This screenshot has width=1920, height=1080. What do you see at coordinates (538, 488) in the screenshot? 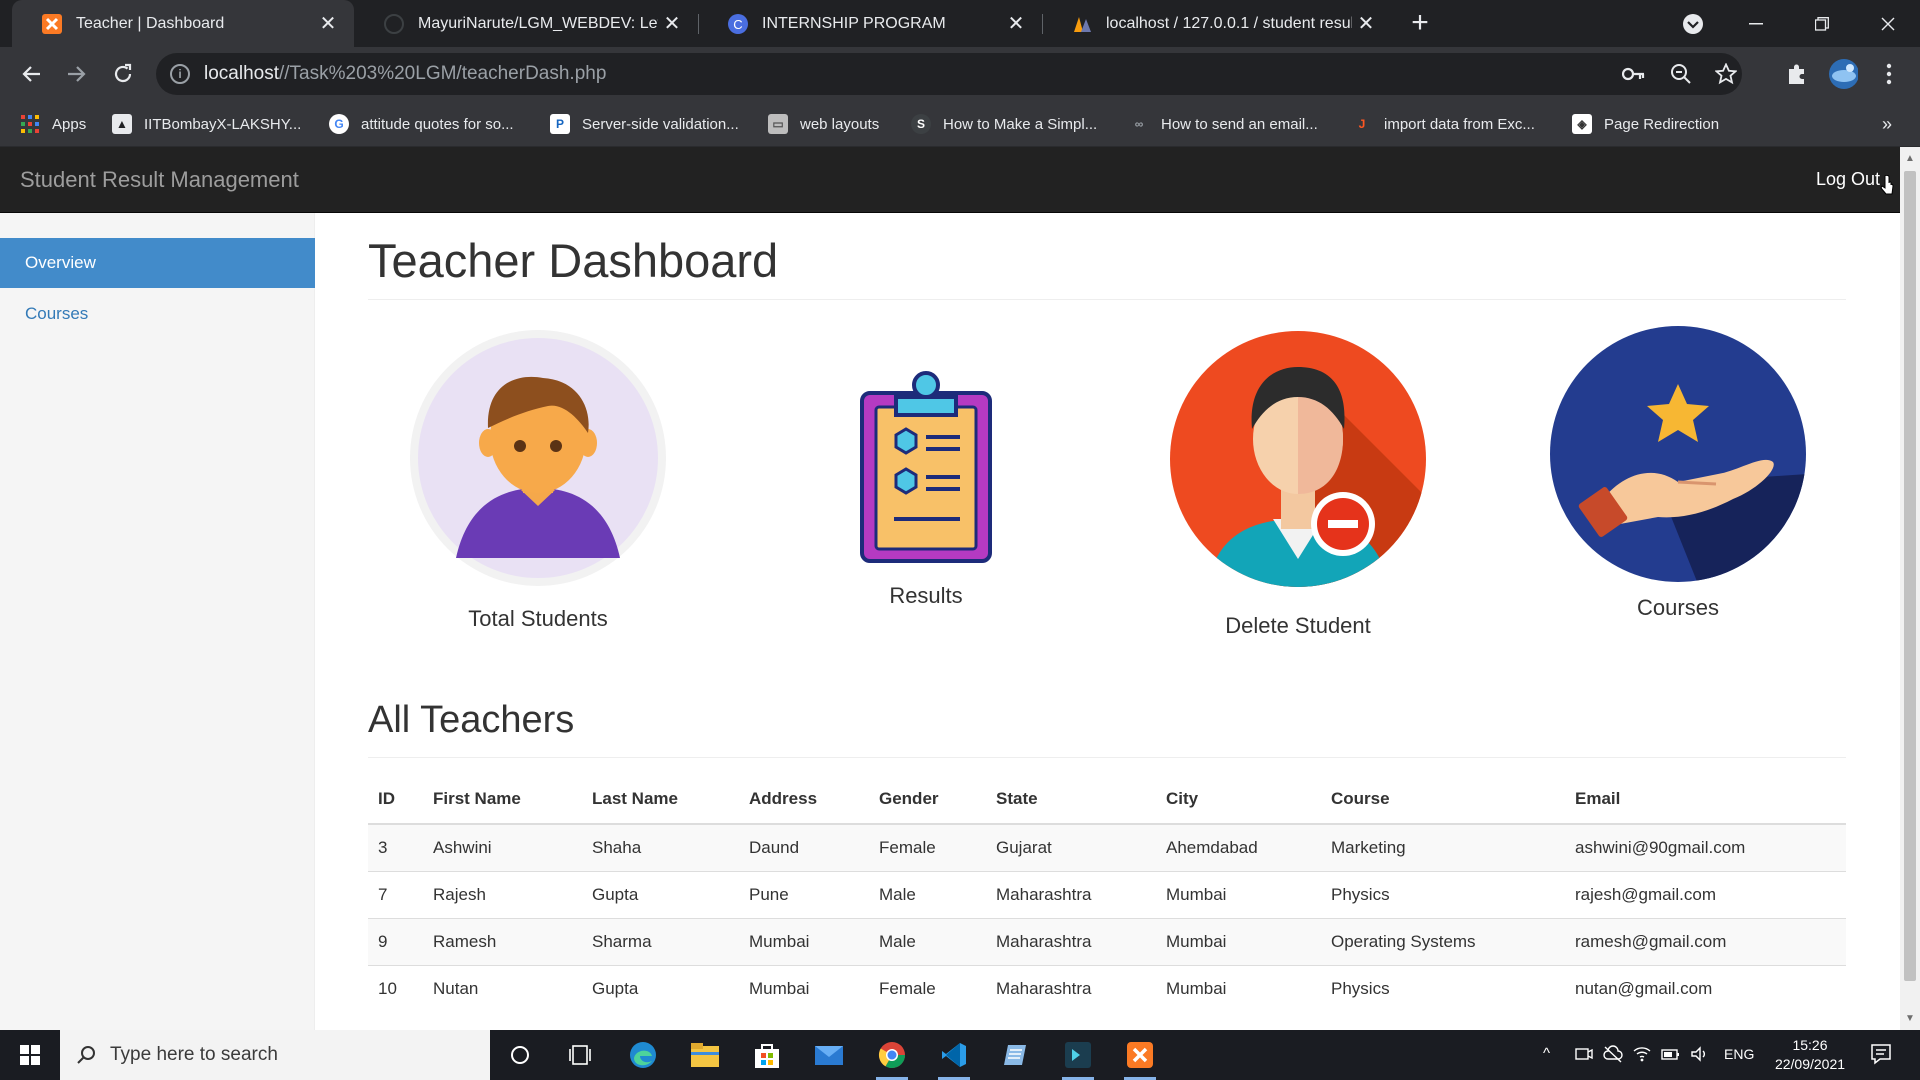
I see `total-students-tile: Total Students` at bounding box center [538, 488].